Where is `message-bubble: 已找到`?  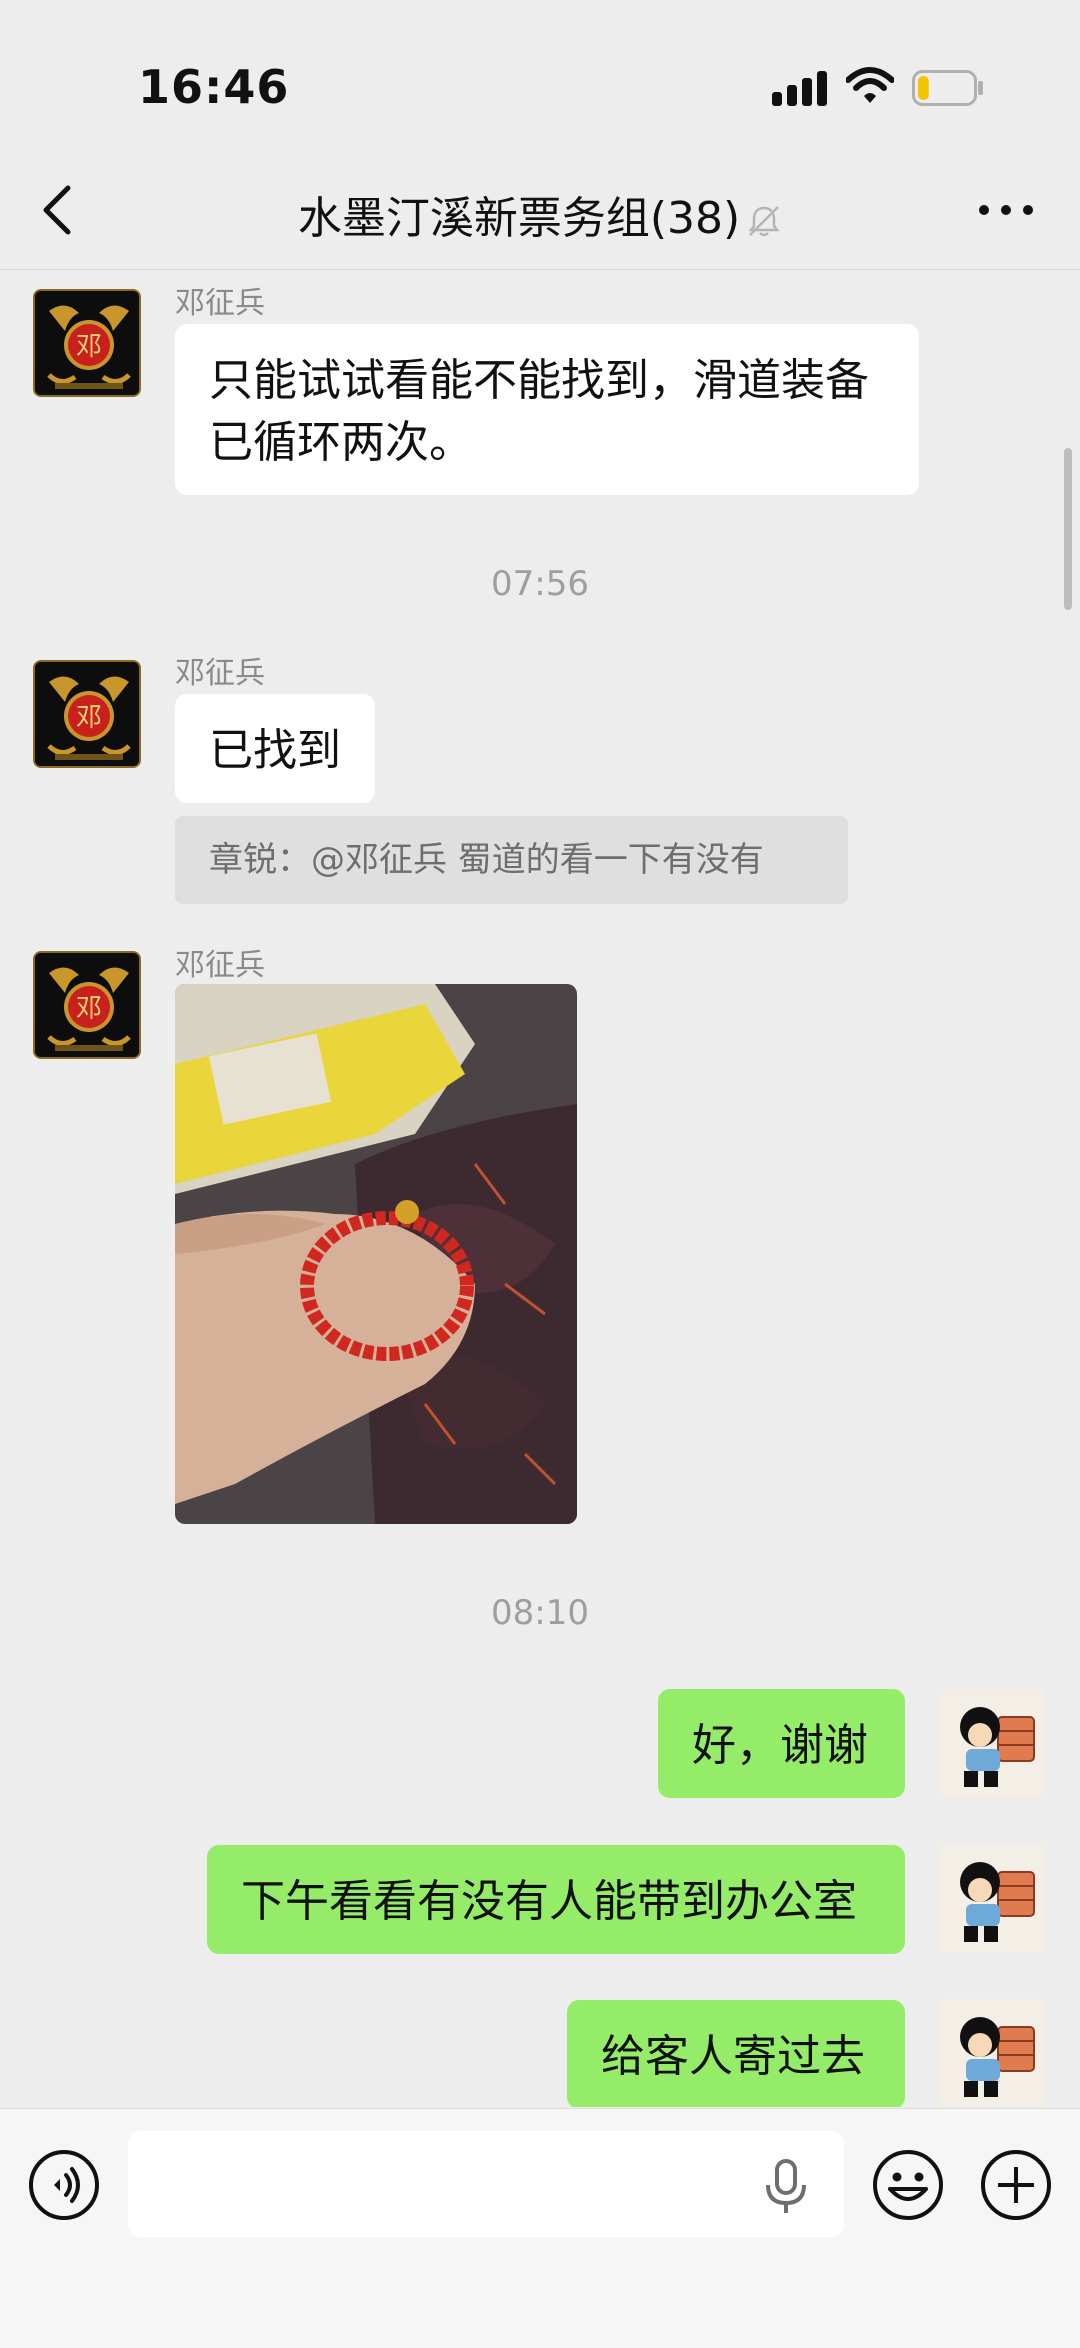
message-bubble: 已找到 is located at coordinates (275, 748).